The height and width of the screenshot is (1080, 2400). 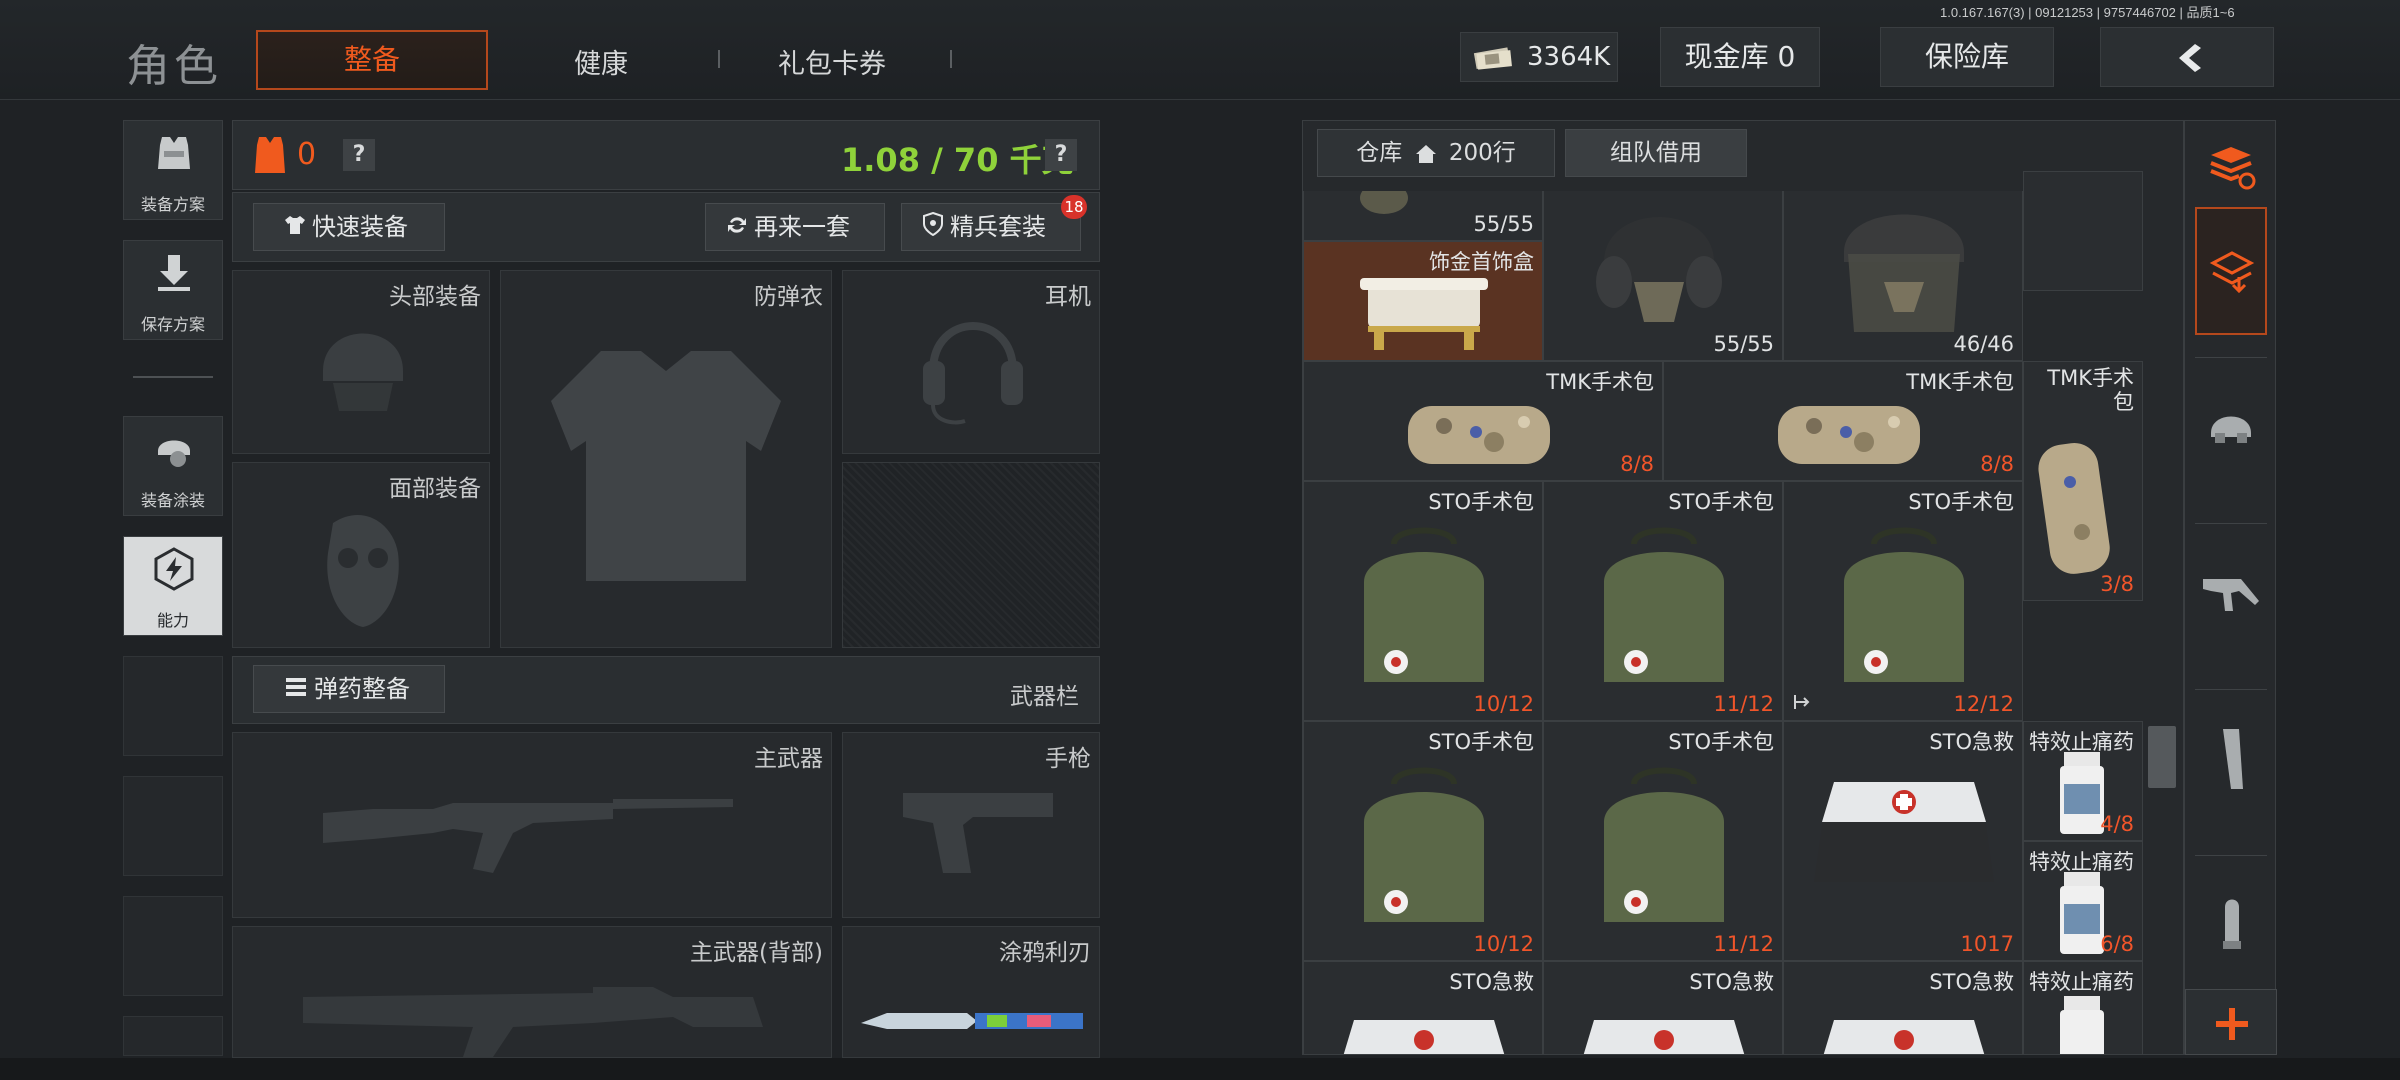 What do you see at coordinates (971, 992) in the screenshot?
I see `slot-melee: 涂鸦利刃` at bounding box center [971, 992].